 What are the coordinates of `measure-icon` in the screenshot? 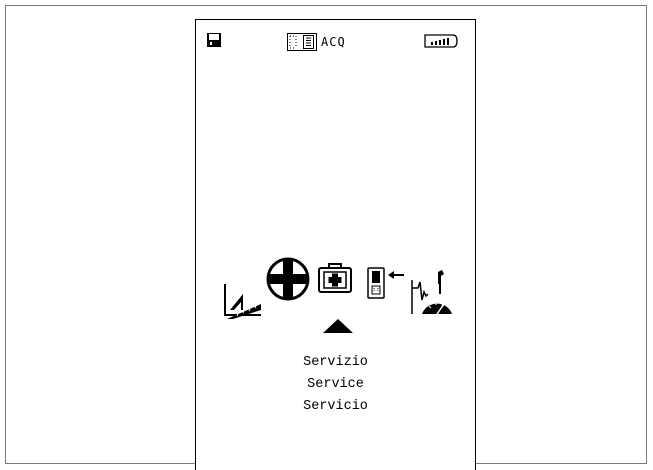 It's located at (243, 302).